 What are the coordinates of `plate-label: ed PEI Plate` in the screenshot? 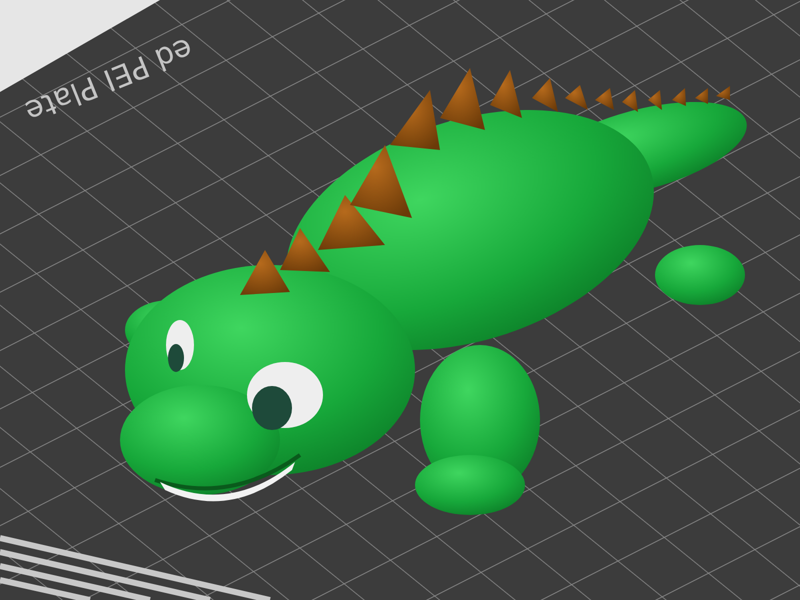 It's located at (109, 79).